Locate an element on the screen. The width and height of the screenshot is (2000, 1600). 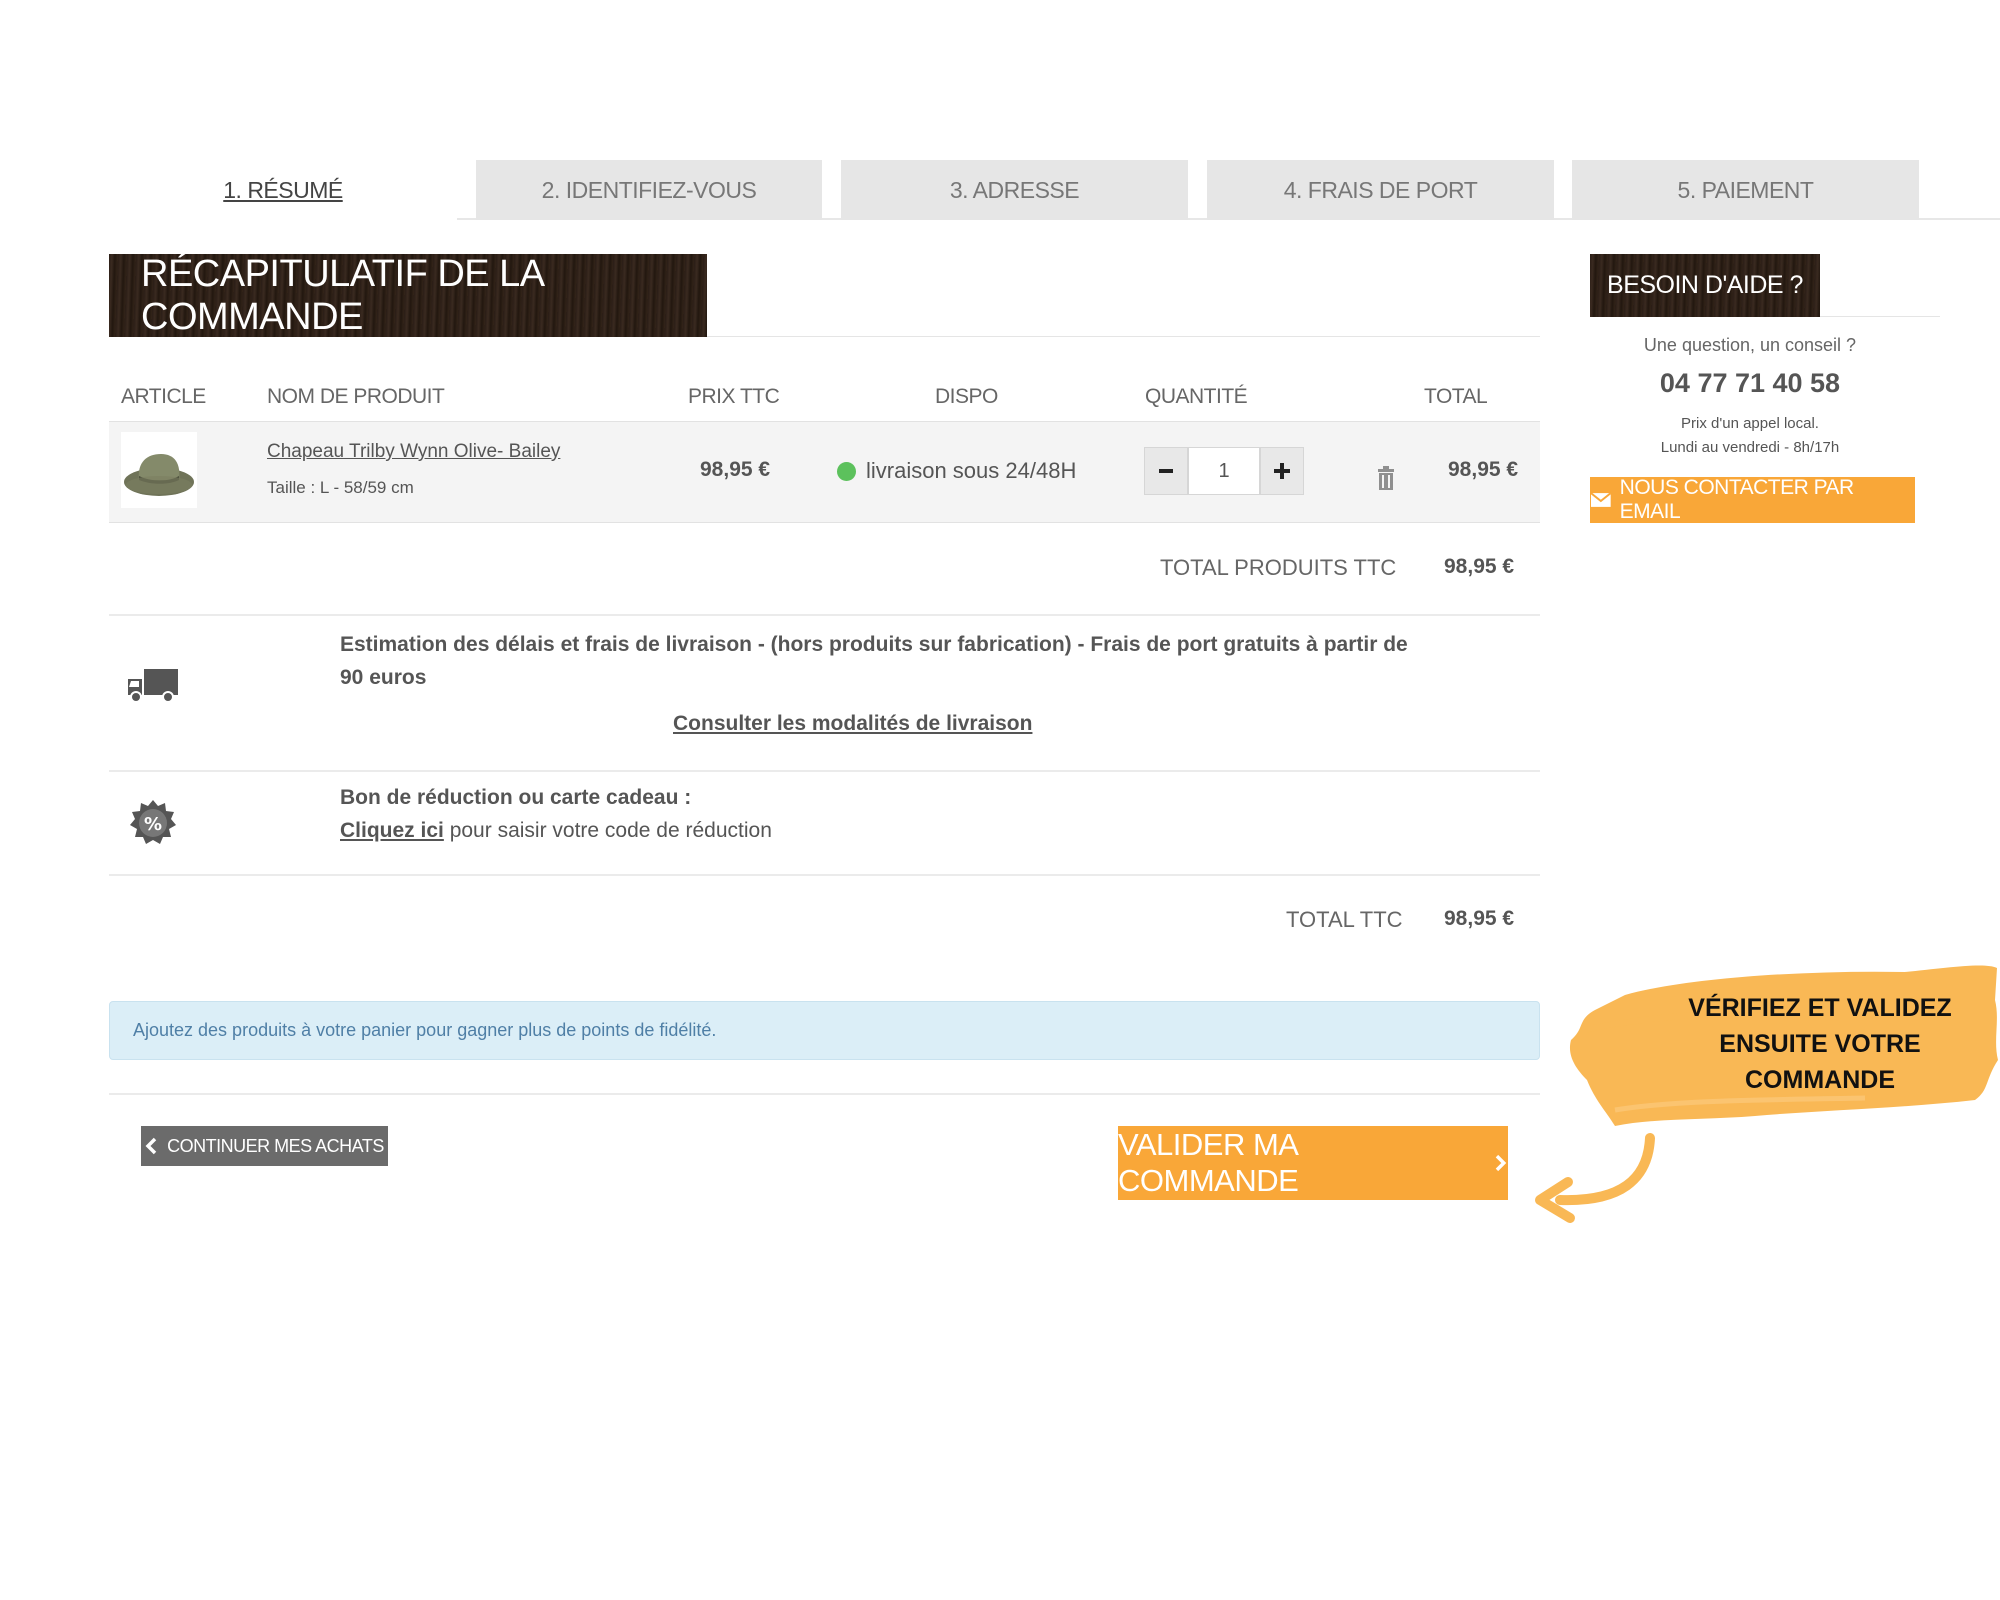
contact-email-button: NOUS CONTACTER PAR EMAIL is located at coordinates (1752, 499).